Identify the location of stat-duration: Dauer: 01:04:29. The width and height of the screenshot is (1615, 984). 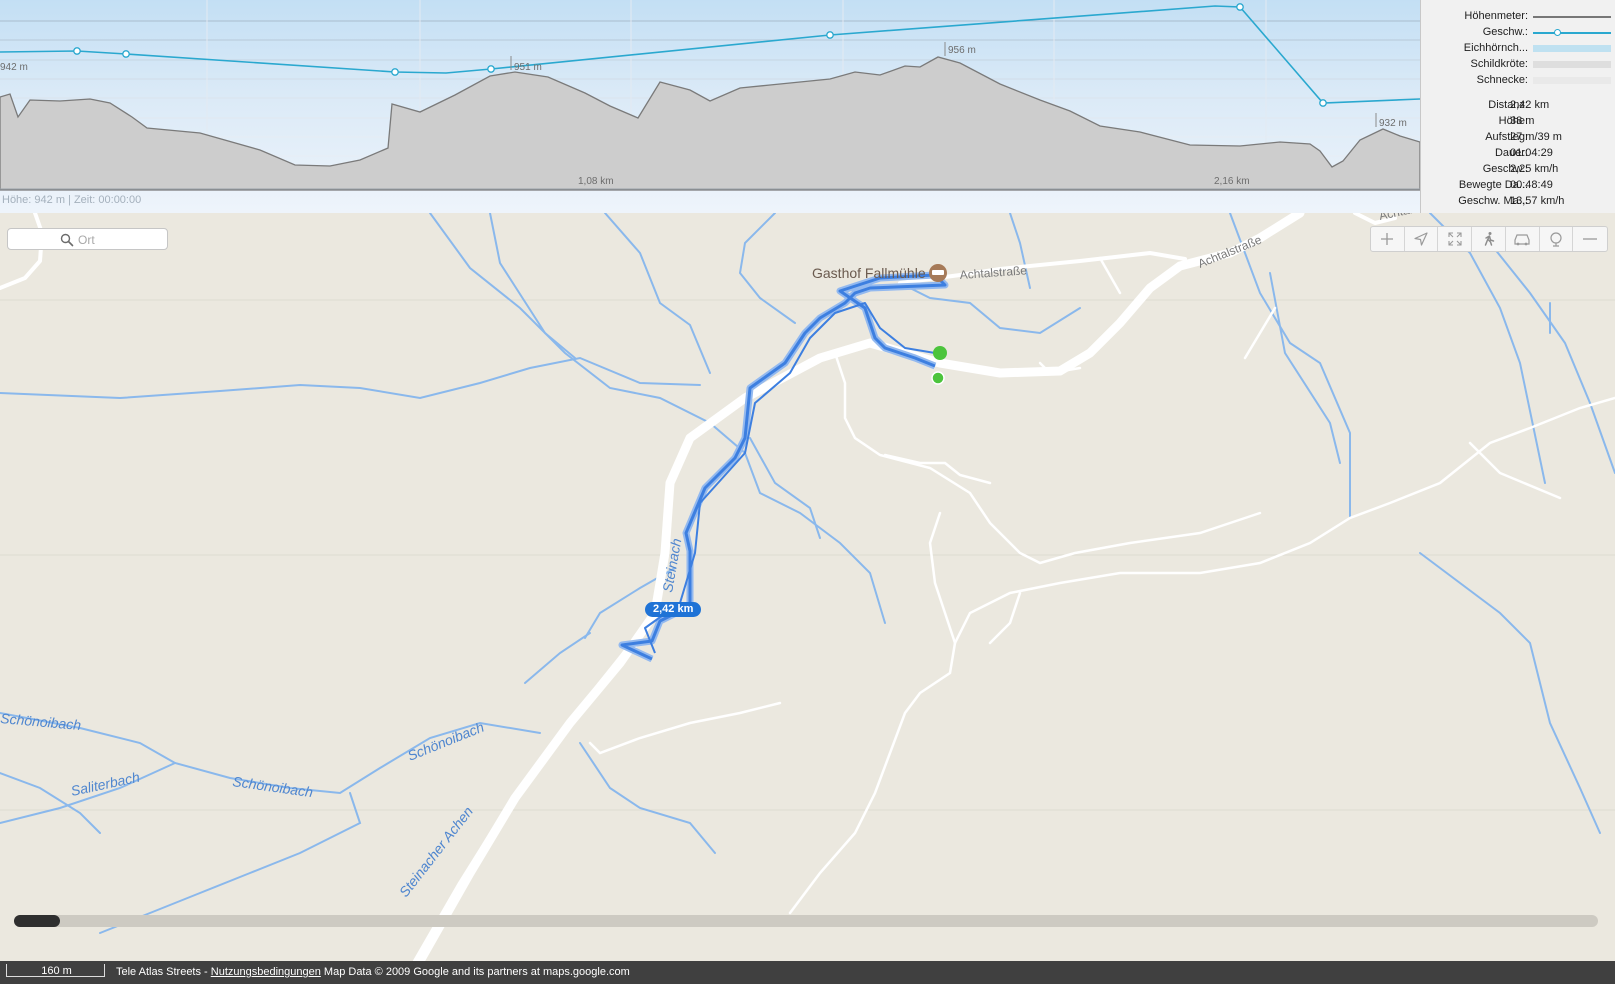
(1518, 153).